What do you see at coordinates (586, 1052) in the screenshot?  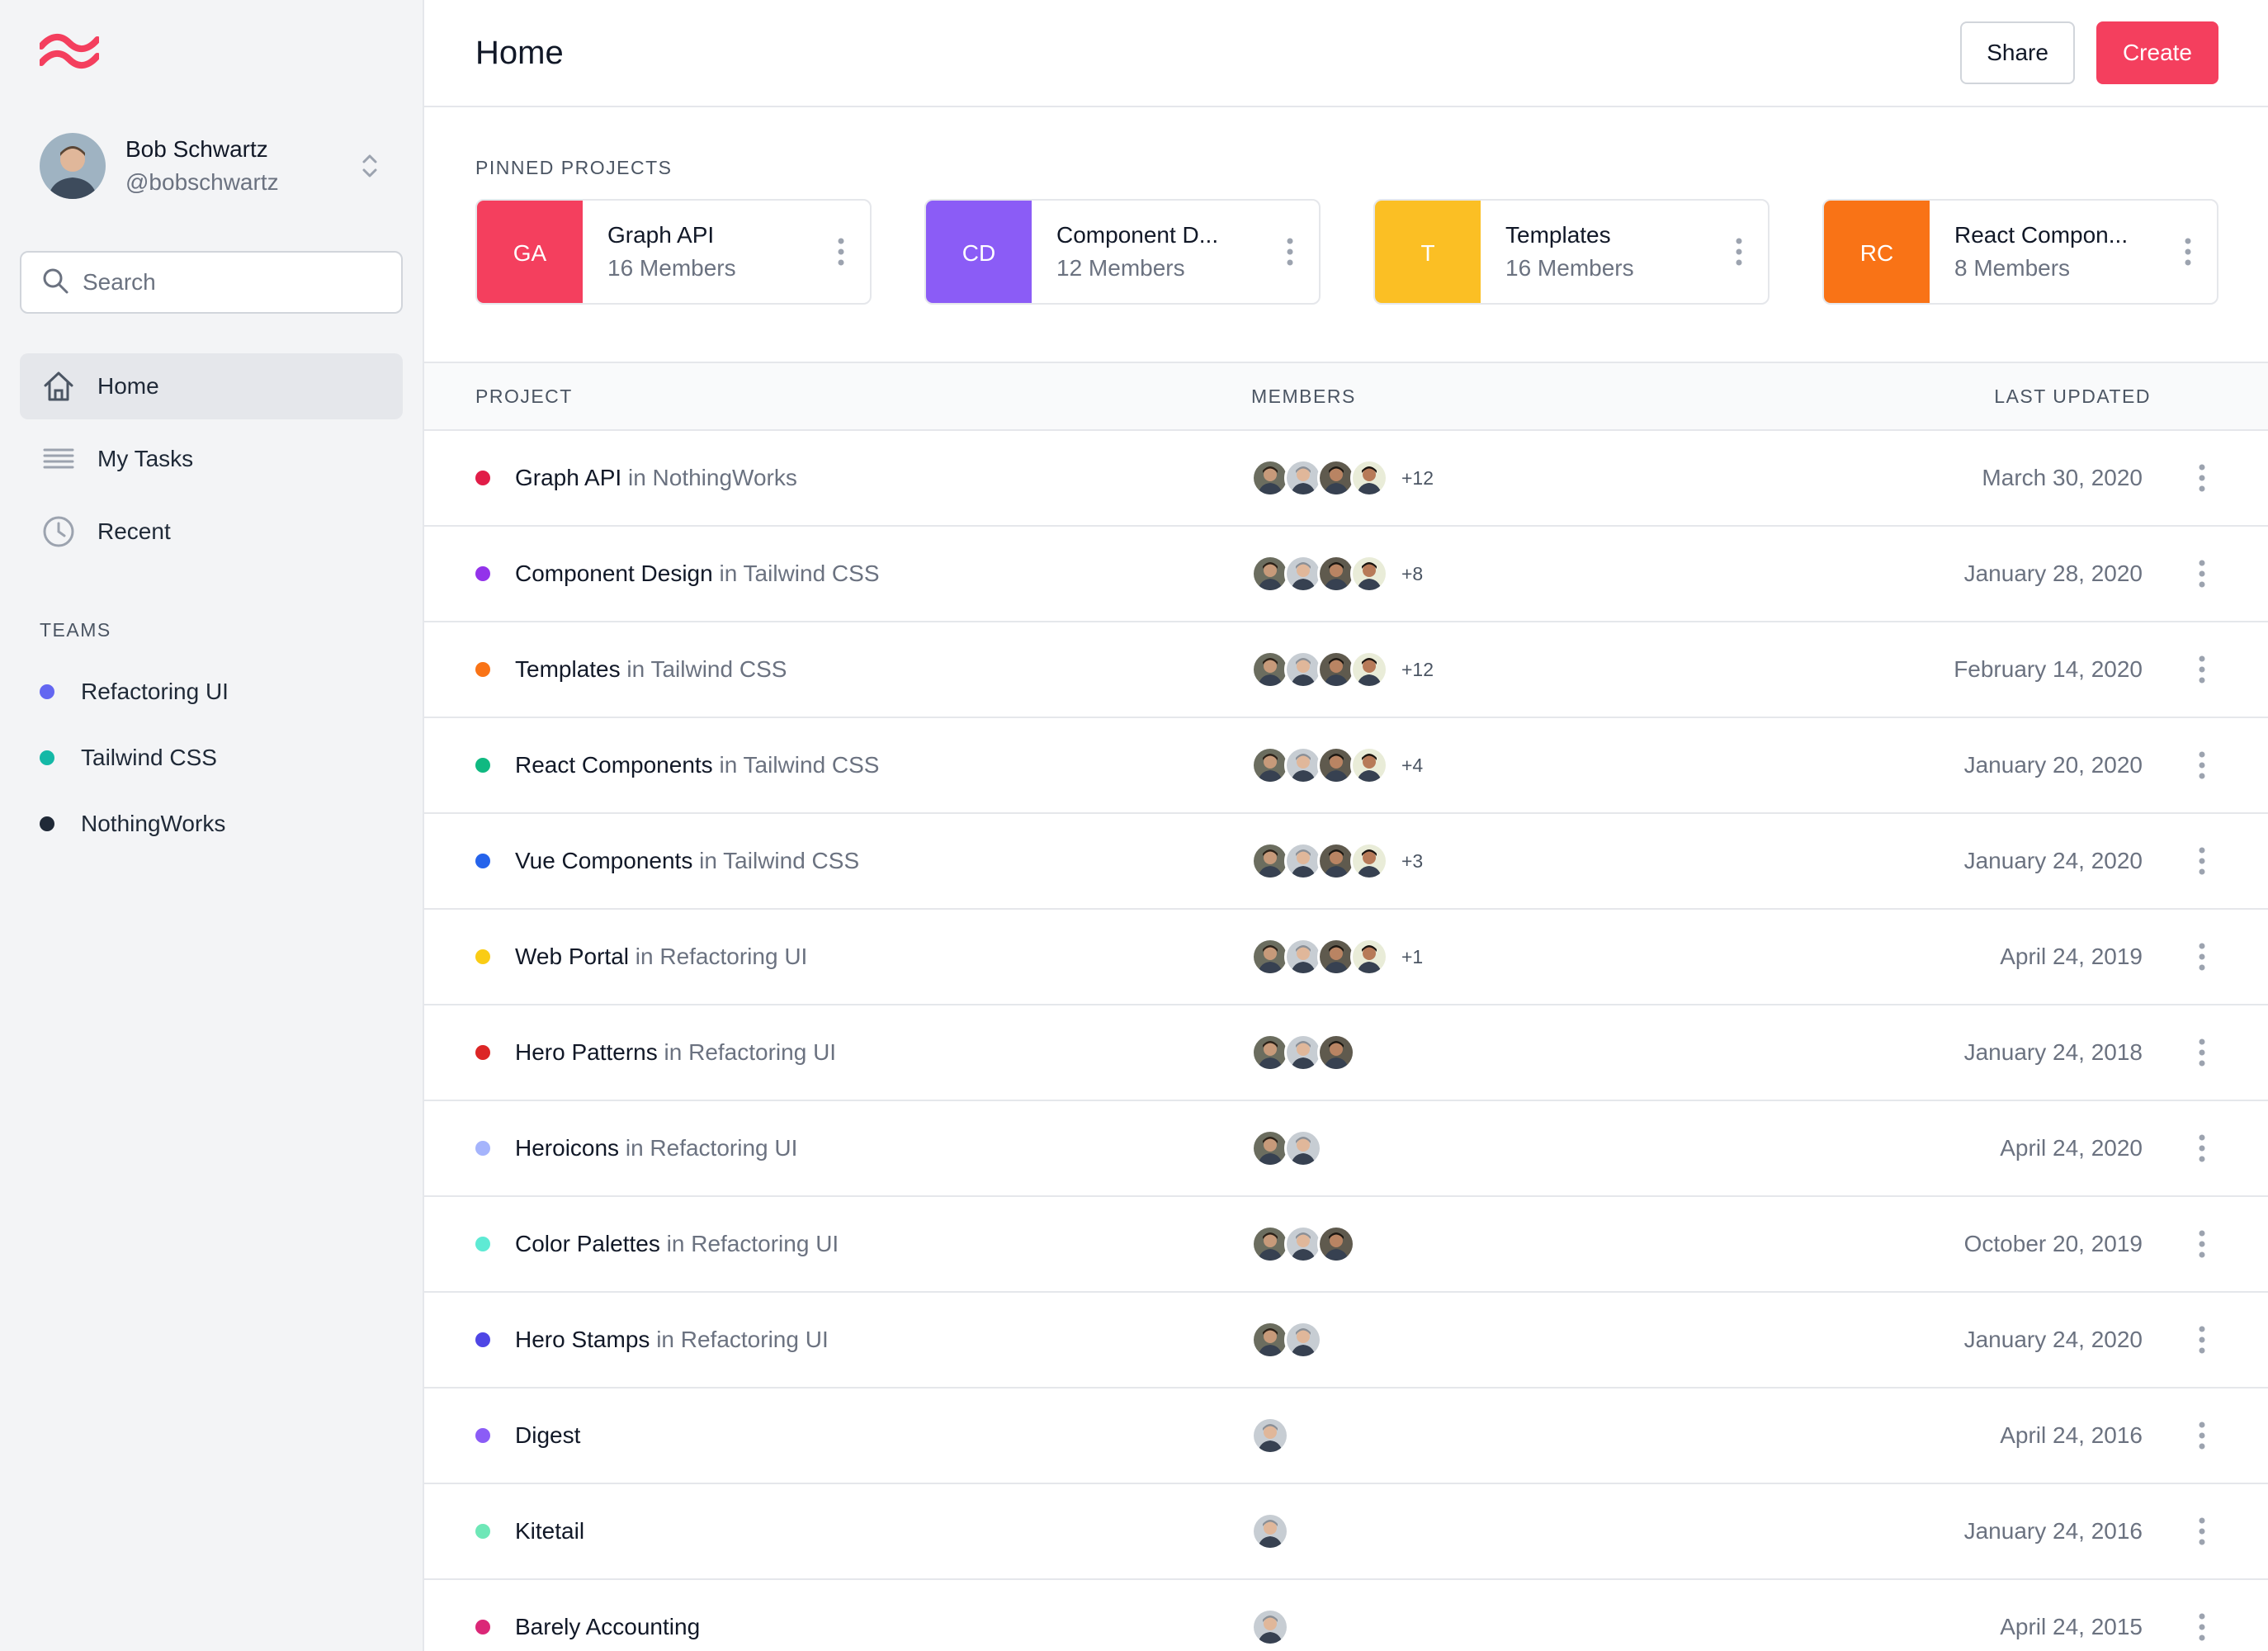 I see `project-name: Hero Patterns` at bounding box center [586, 1052].